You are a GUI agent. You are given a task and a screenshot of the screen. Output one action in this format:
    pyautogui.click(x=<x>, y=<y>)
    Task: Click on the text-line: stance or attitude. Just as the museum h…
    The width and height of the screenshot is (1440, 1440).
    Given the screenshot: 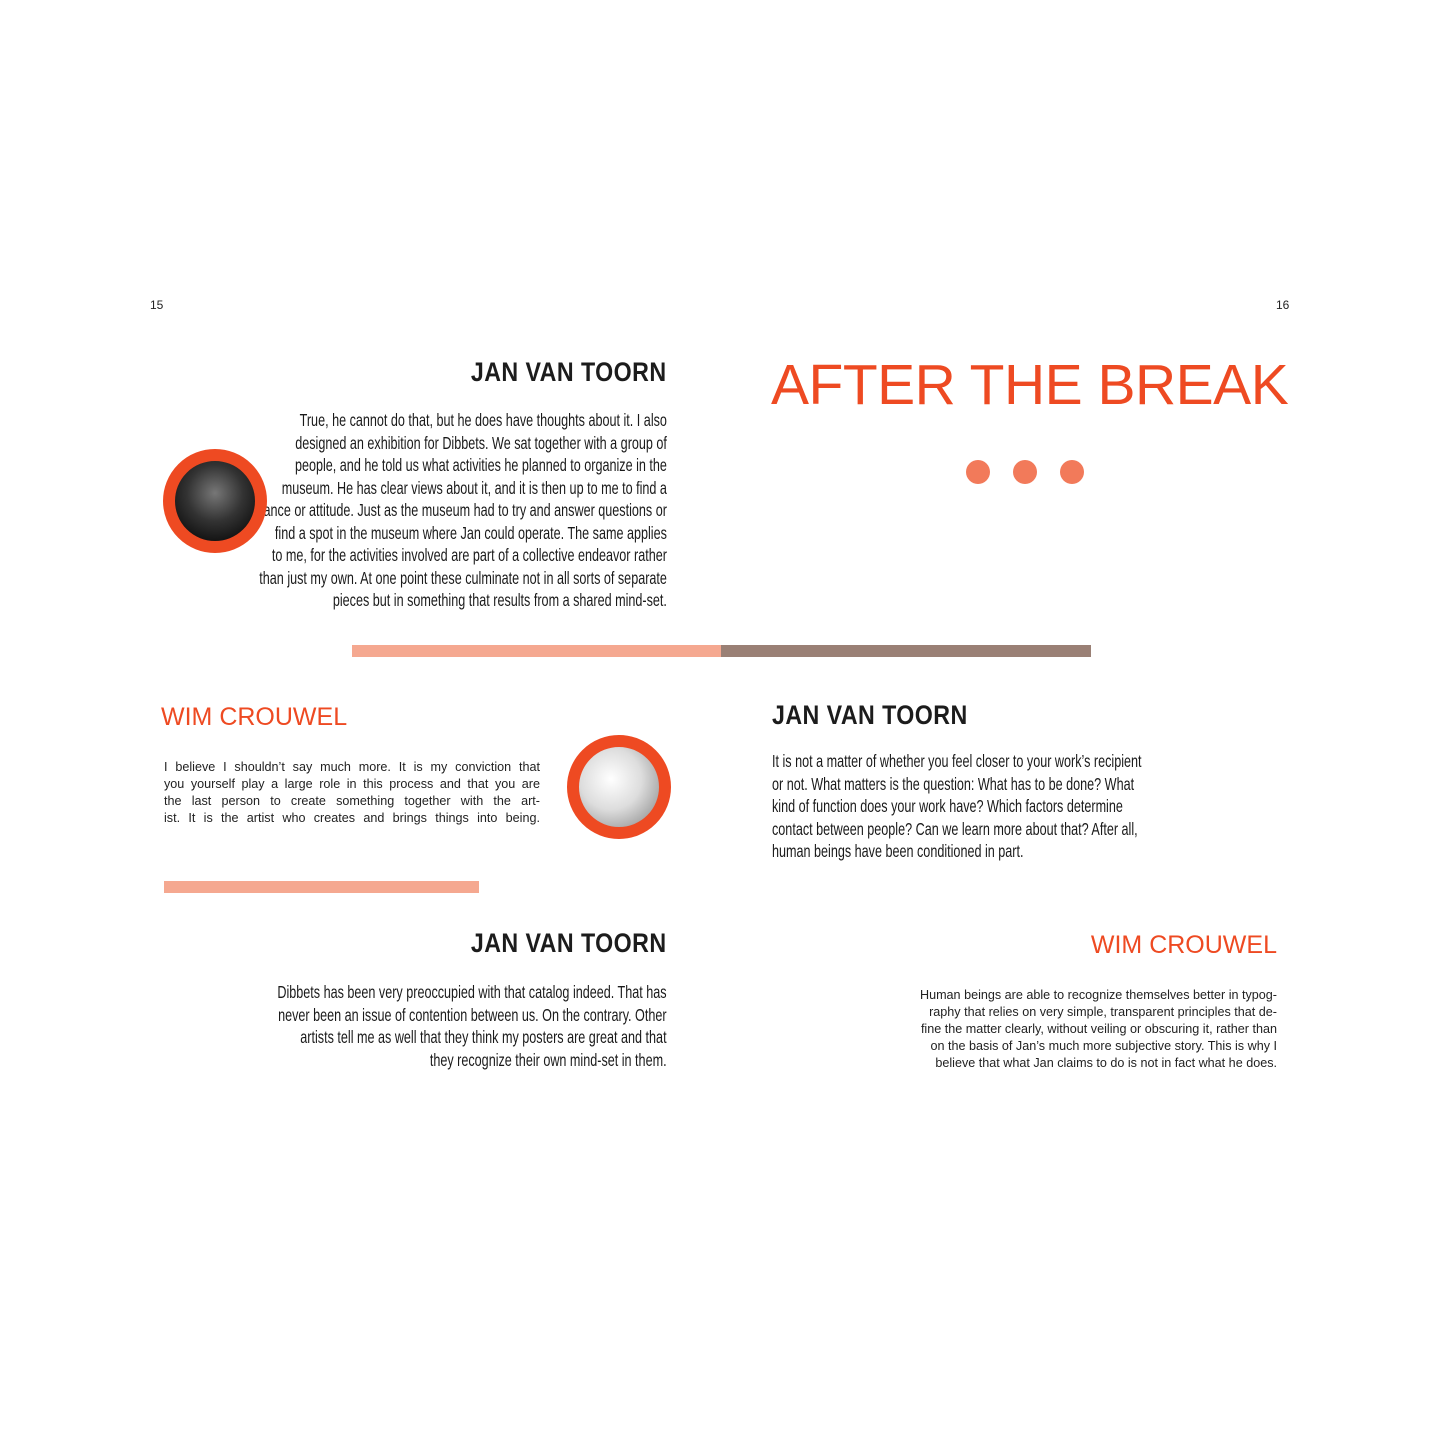 What is the action you would take?
    pyautogui.click(x=460, y=510)
    